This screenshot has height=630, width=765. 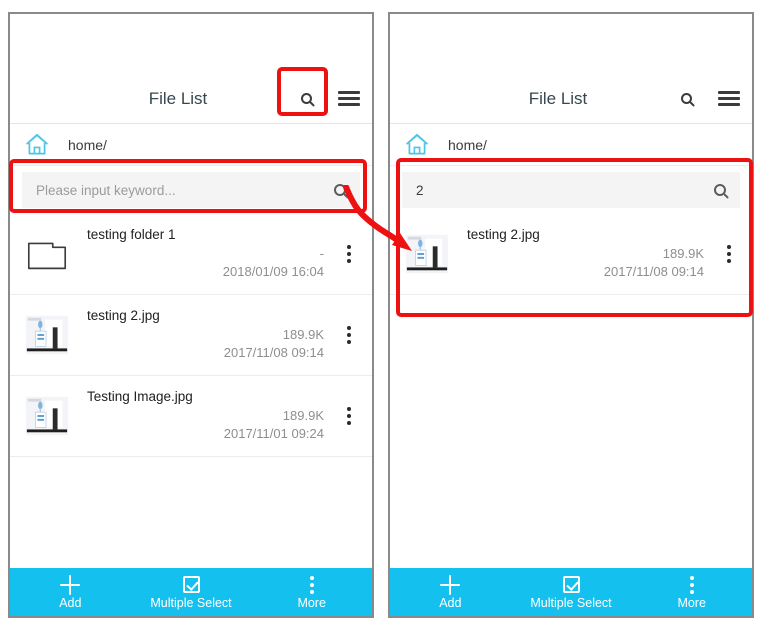 What do you see at coordinates (321, 253) in the screenshot?
I see `file-size: -` at bounding box center [321, 253].